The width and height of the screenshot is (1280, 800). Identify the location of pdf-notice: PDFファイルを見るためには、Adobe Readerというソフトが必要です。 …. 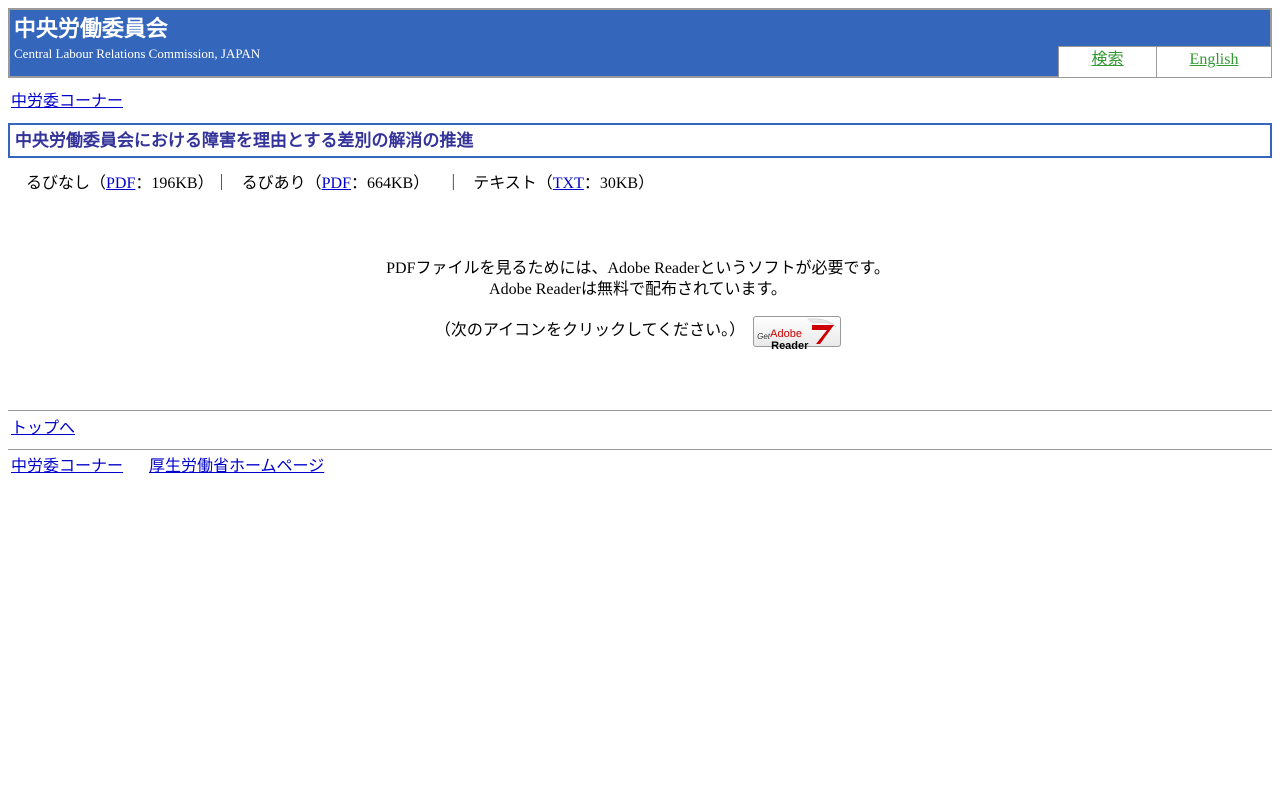
(638, 279).